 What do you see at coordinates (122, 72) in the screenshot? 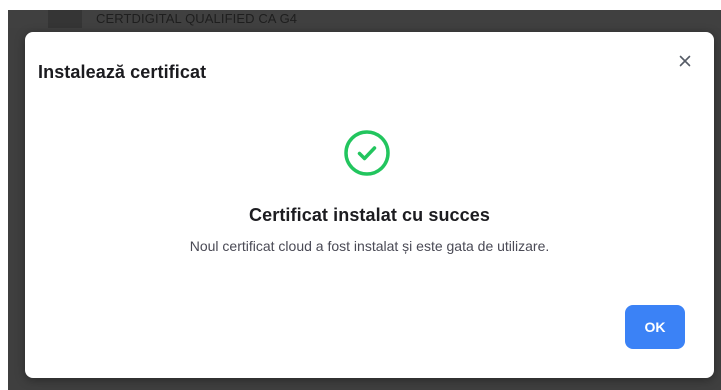
I see `dialog-title: Instalează certificat` at bounding box center [122, 72].